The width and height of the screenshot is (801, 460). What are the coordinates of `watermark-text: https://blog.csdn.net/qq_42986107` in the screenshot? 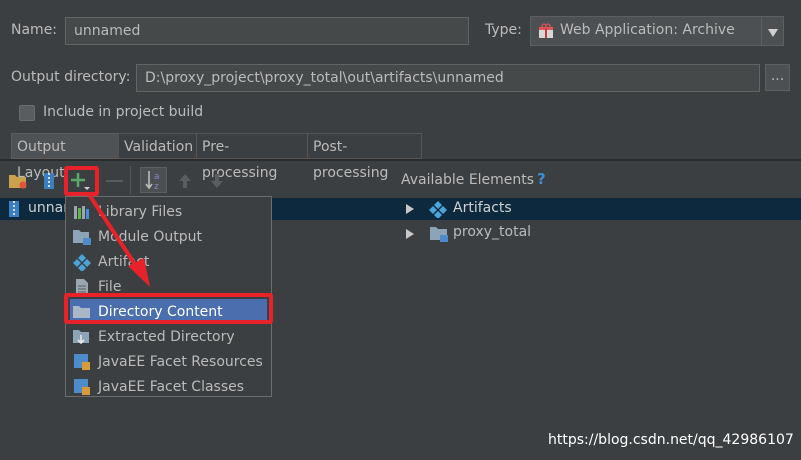 It's located at (671, 440).